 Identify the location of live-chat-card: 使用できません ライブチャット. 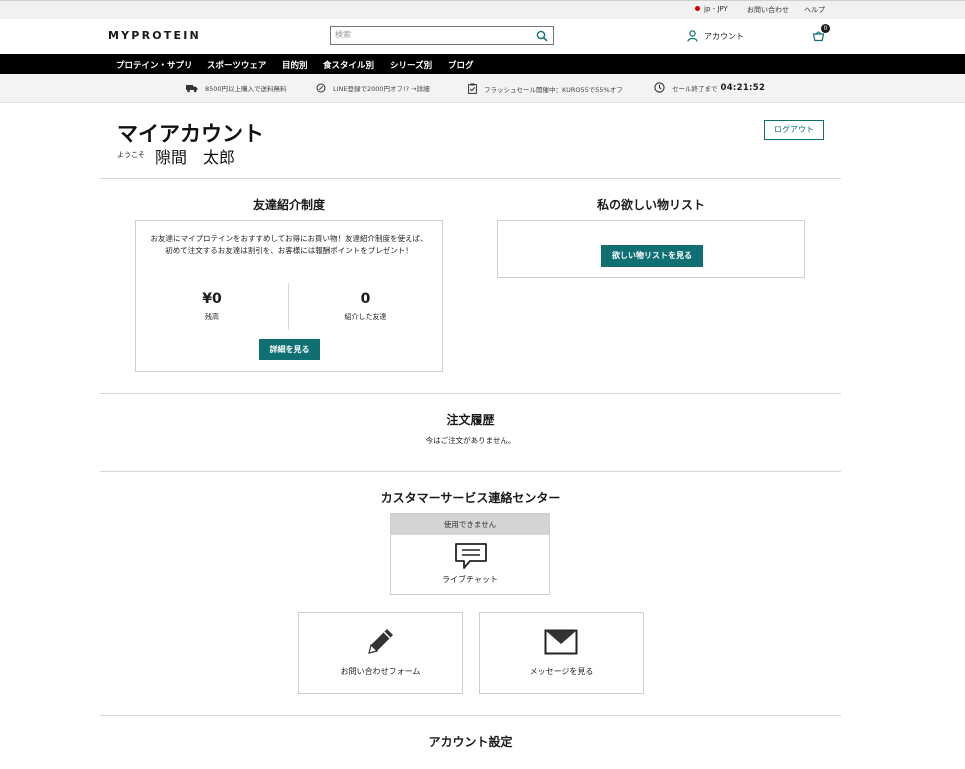
(470, 554).